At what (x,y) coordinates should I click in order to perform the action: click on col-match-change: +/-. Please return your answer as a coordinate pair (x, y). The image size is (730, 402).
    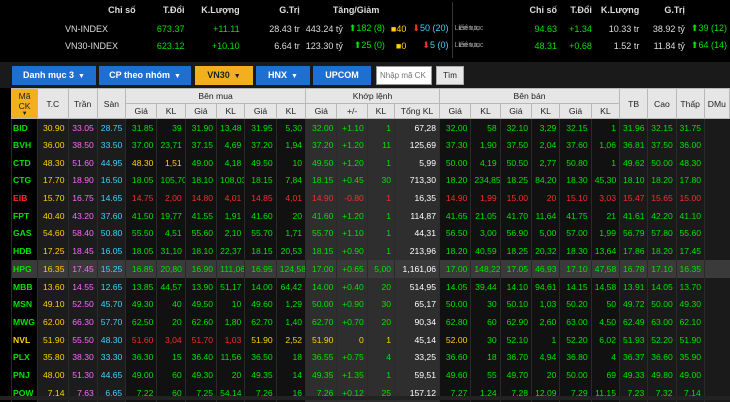
    Looking at the image, I should click on (352, 111).